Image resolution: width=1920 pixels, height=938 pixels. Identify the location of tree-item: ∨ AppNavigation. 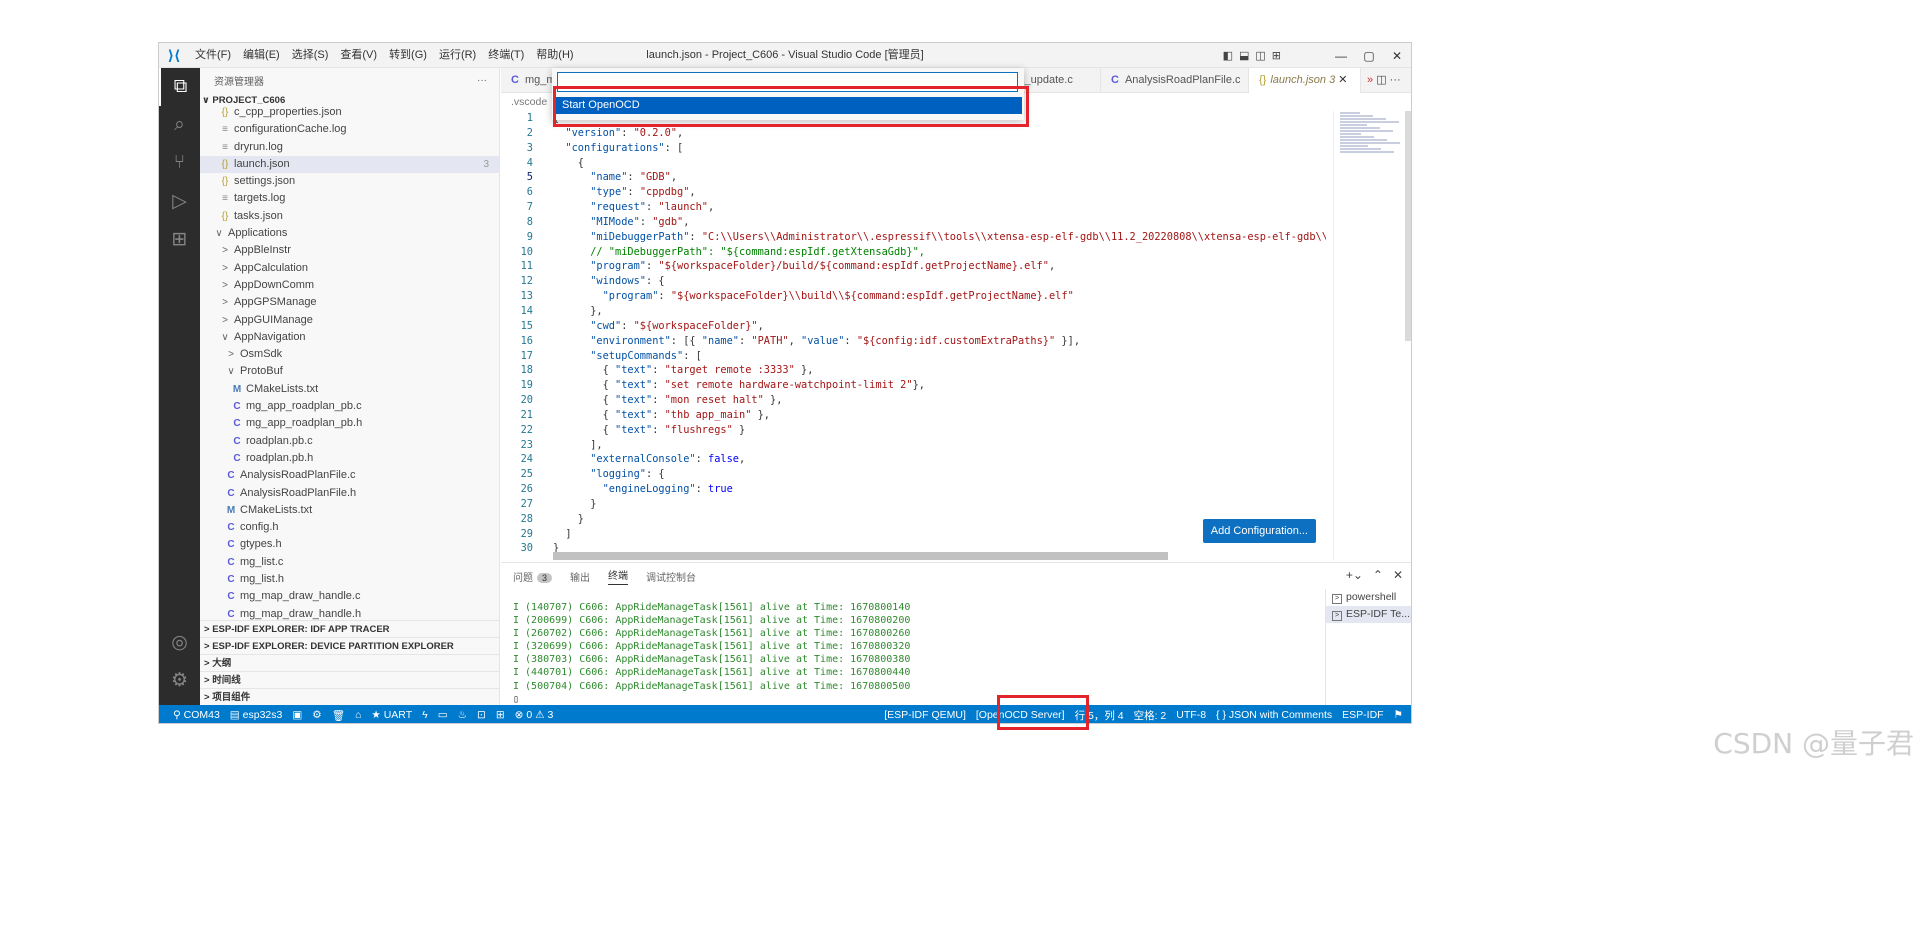
(349, 337).